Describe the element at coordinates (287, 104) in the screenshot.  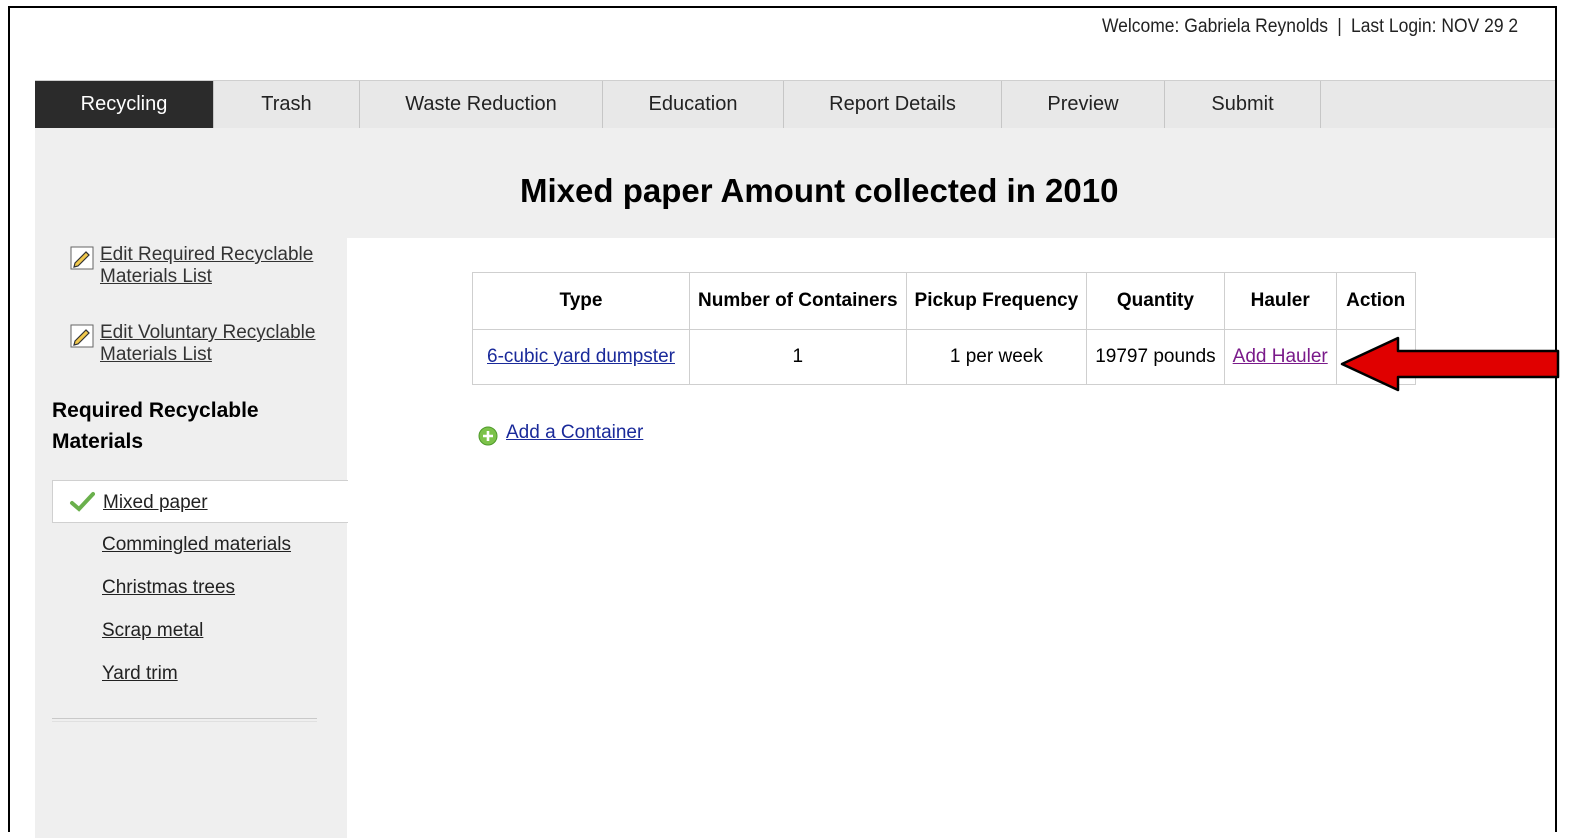
I see `tab-trash: Trash` at that location.